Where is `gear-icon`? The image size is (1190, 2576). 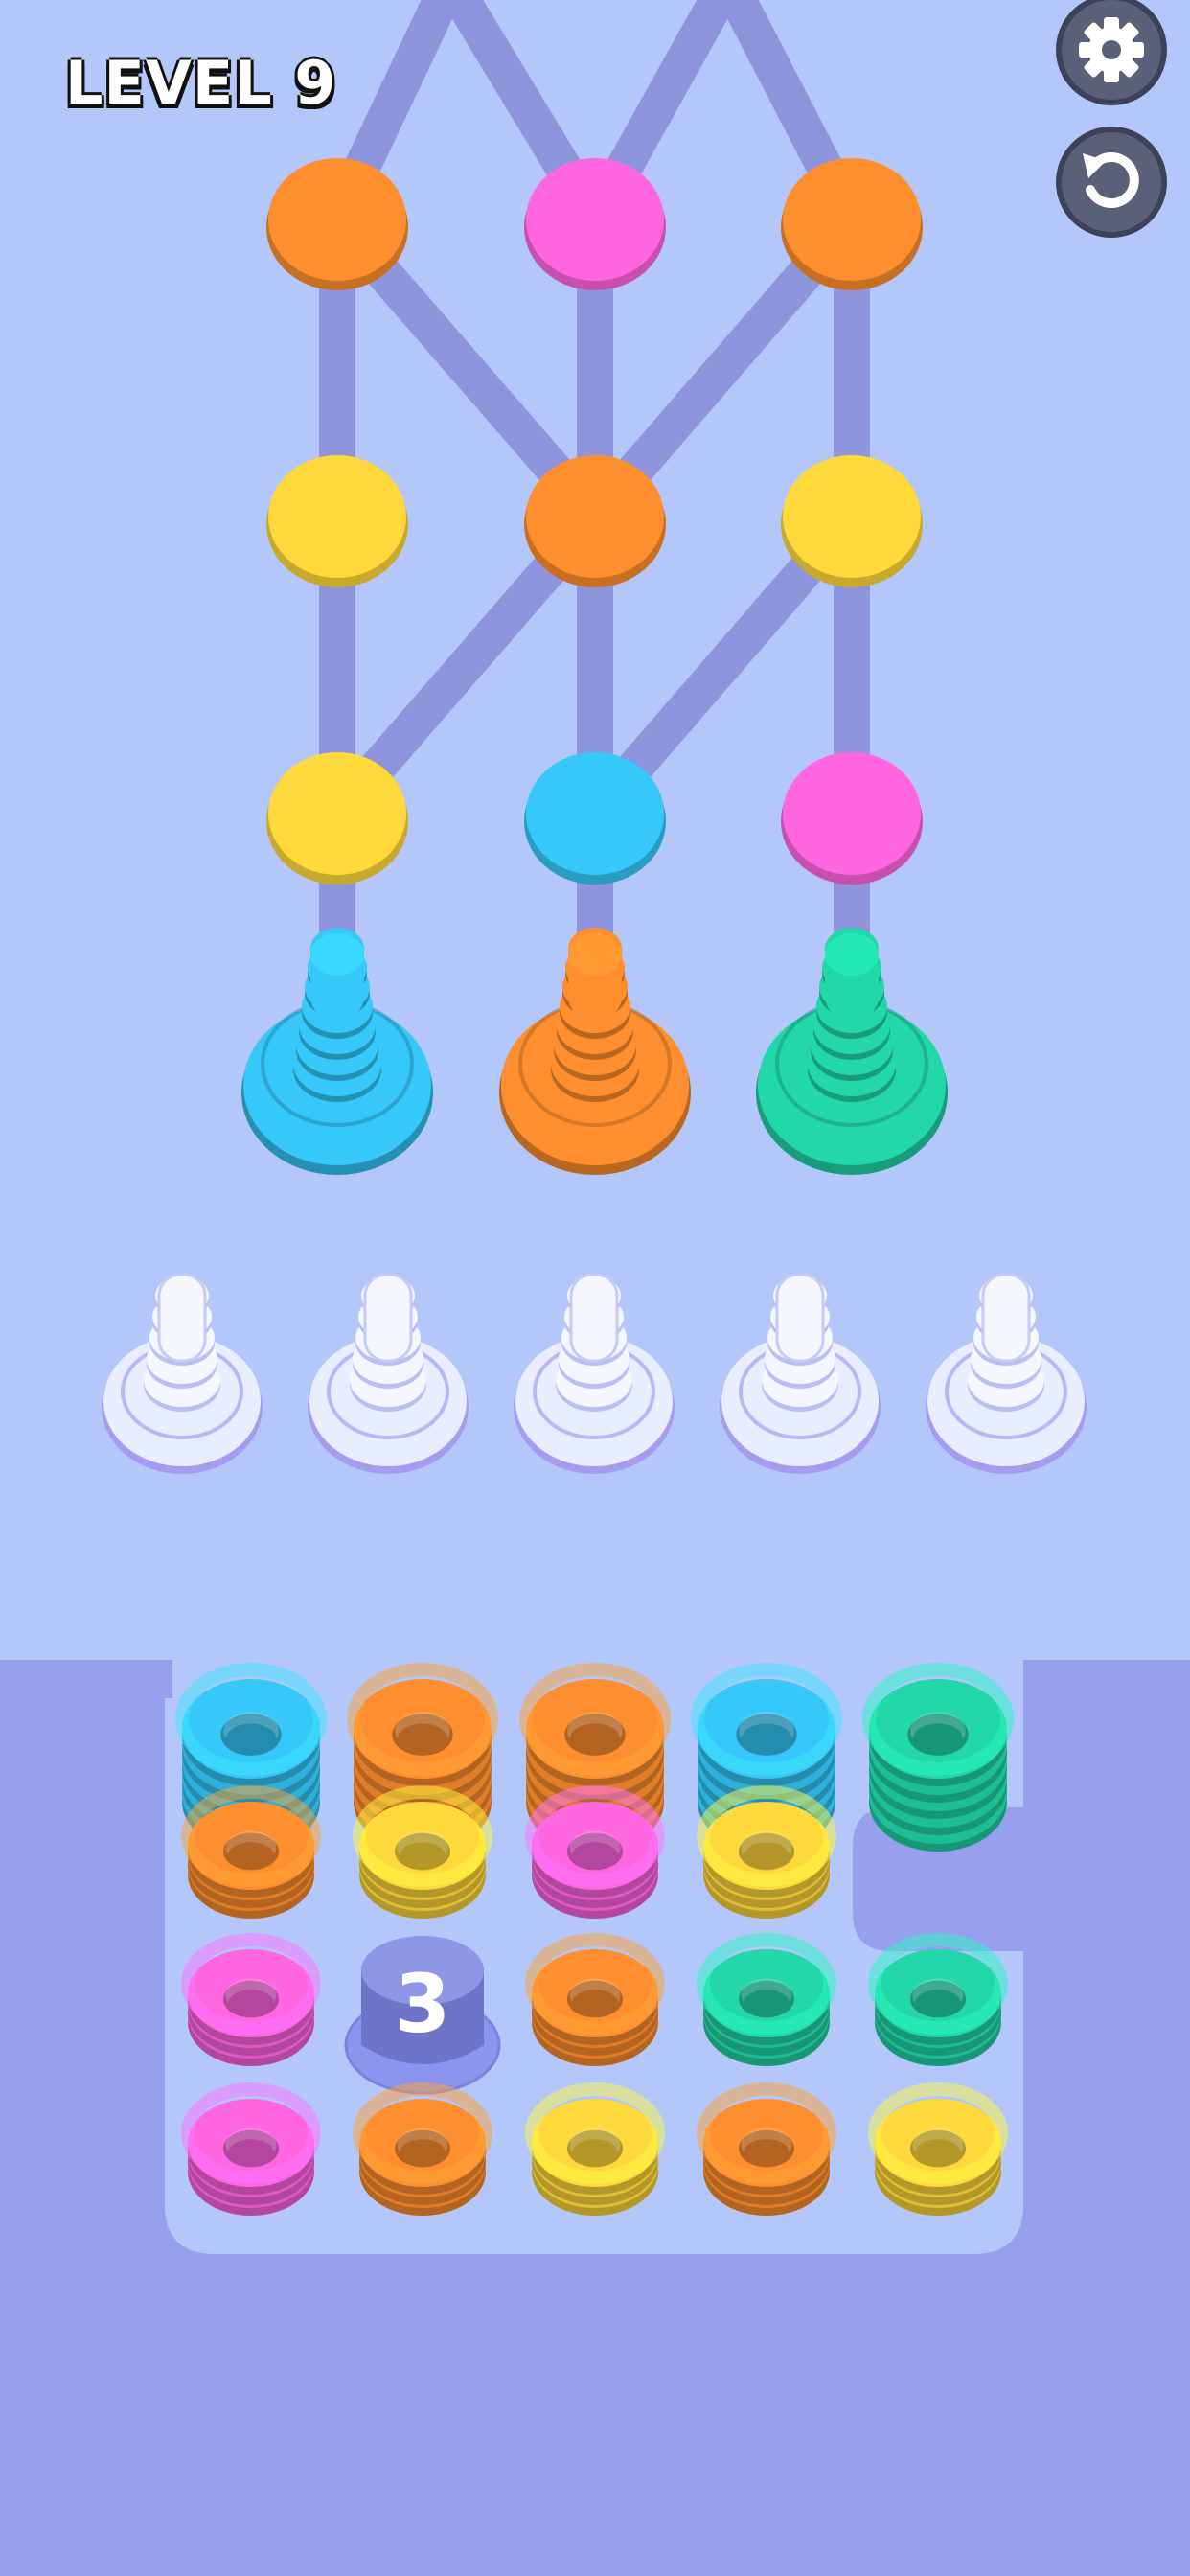
gear-icon is located at coordinates (1111, 49).